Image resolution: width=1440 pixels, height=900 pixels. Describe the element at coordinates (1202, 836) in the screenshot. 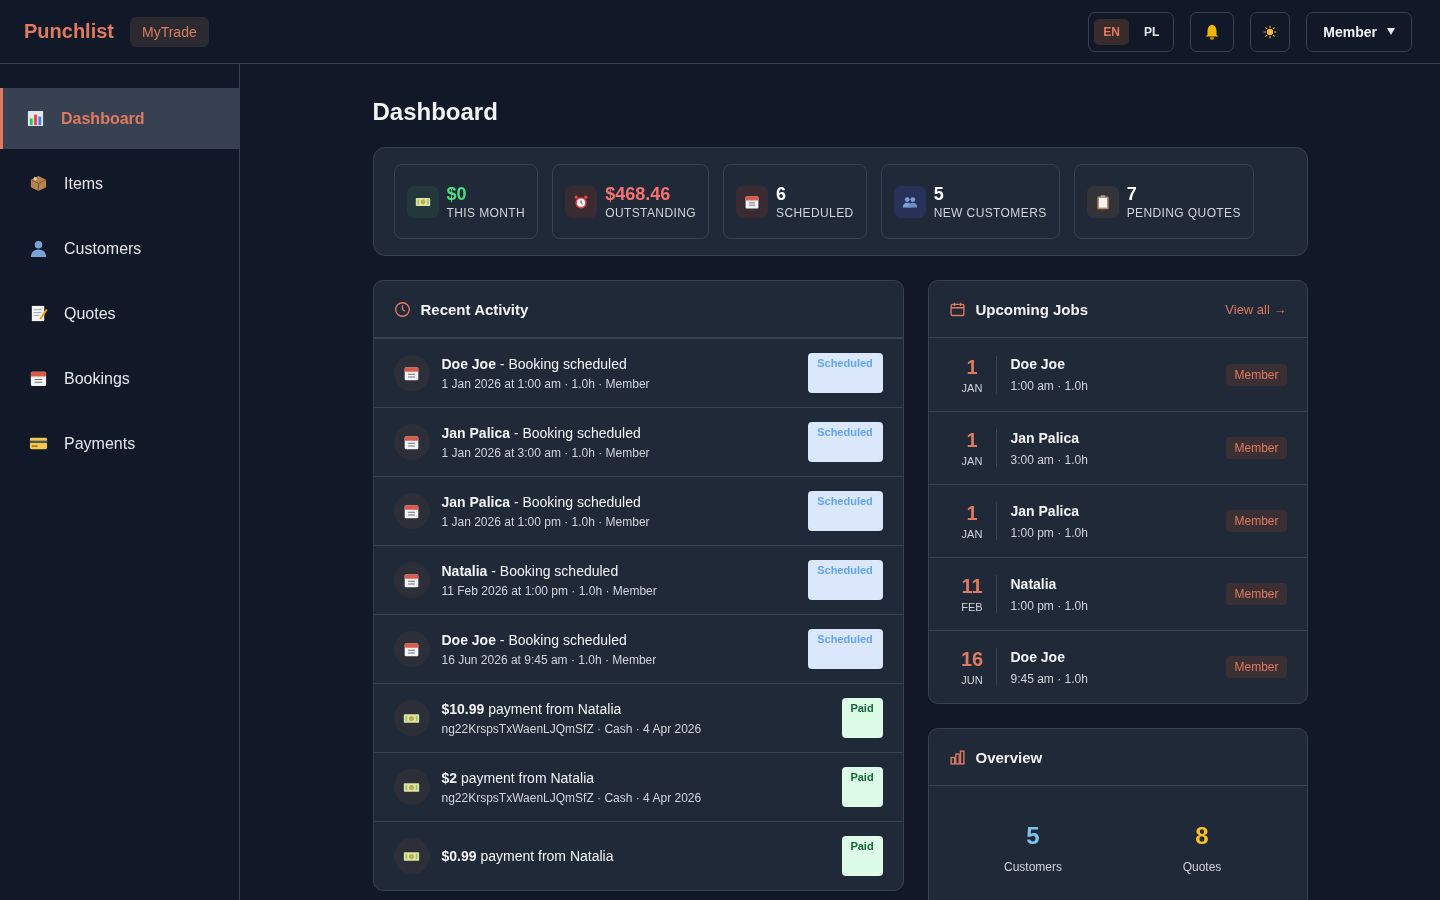

I see `overview-value: 8` at that location.